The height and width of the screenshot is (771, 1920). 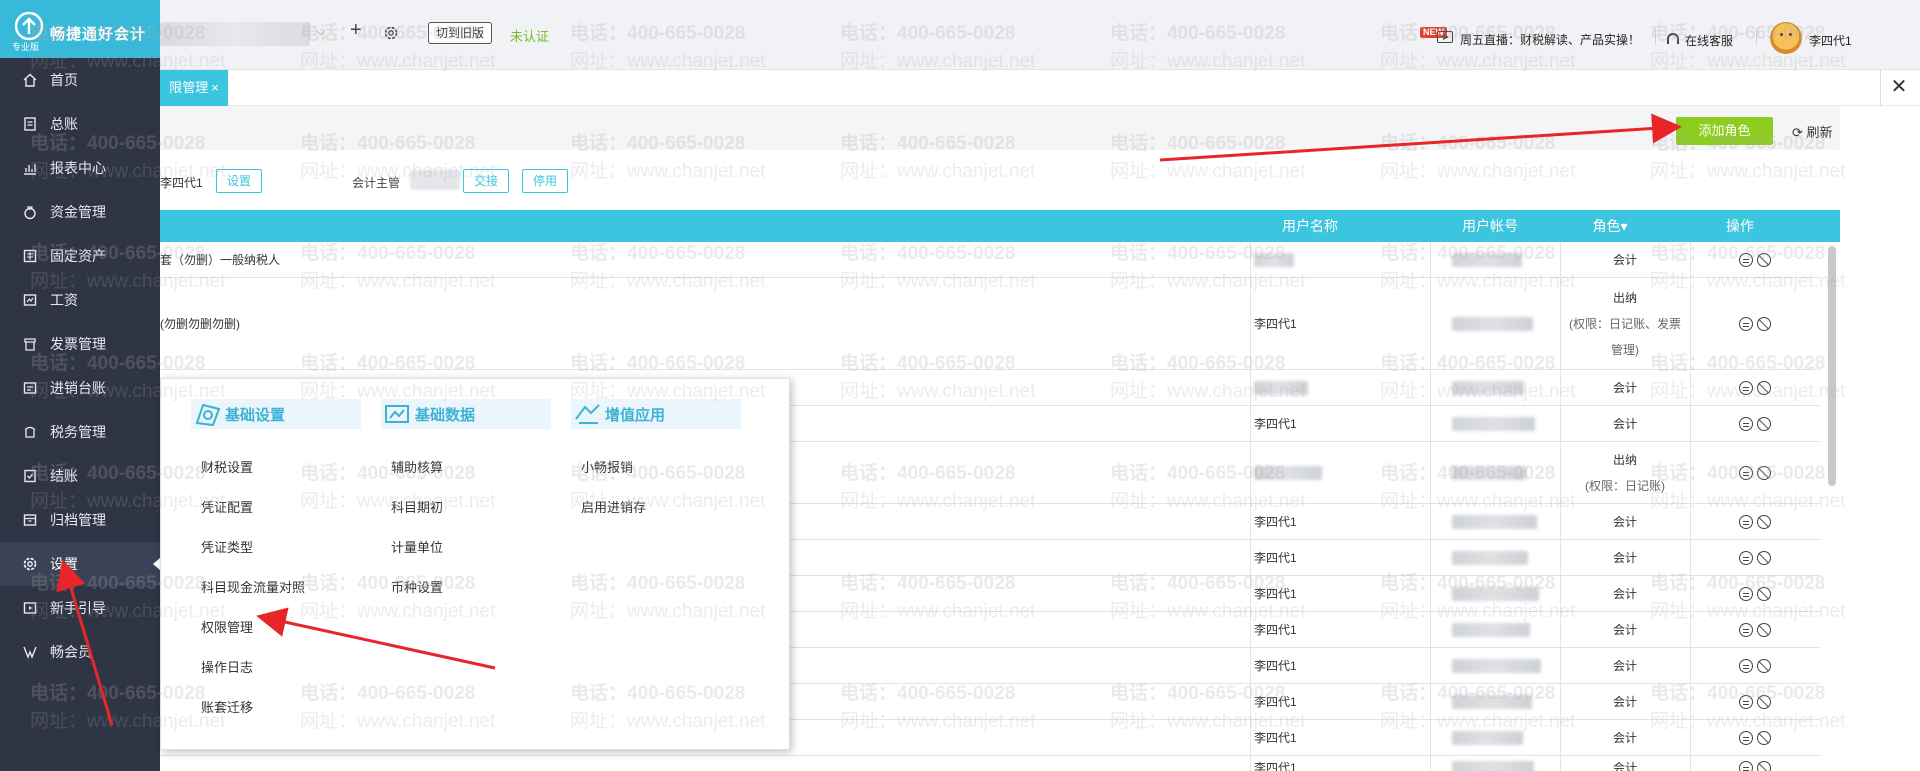 What do you see at coordinates (1709, 40) in the screenshot?
I see `online-service-link: 在线客服` at bounding box center [1709, 40].